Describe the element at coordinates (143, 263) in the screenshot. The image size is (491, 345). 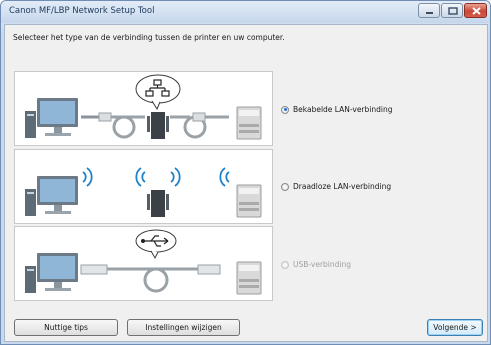
I see `usb-illustration` at that location.